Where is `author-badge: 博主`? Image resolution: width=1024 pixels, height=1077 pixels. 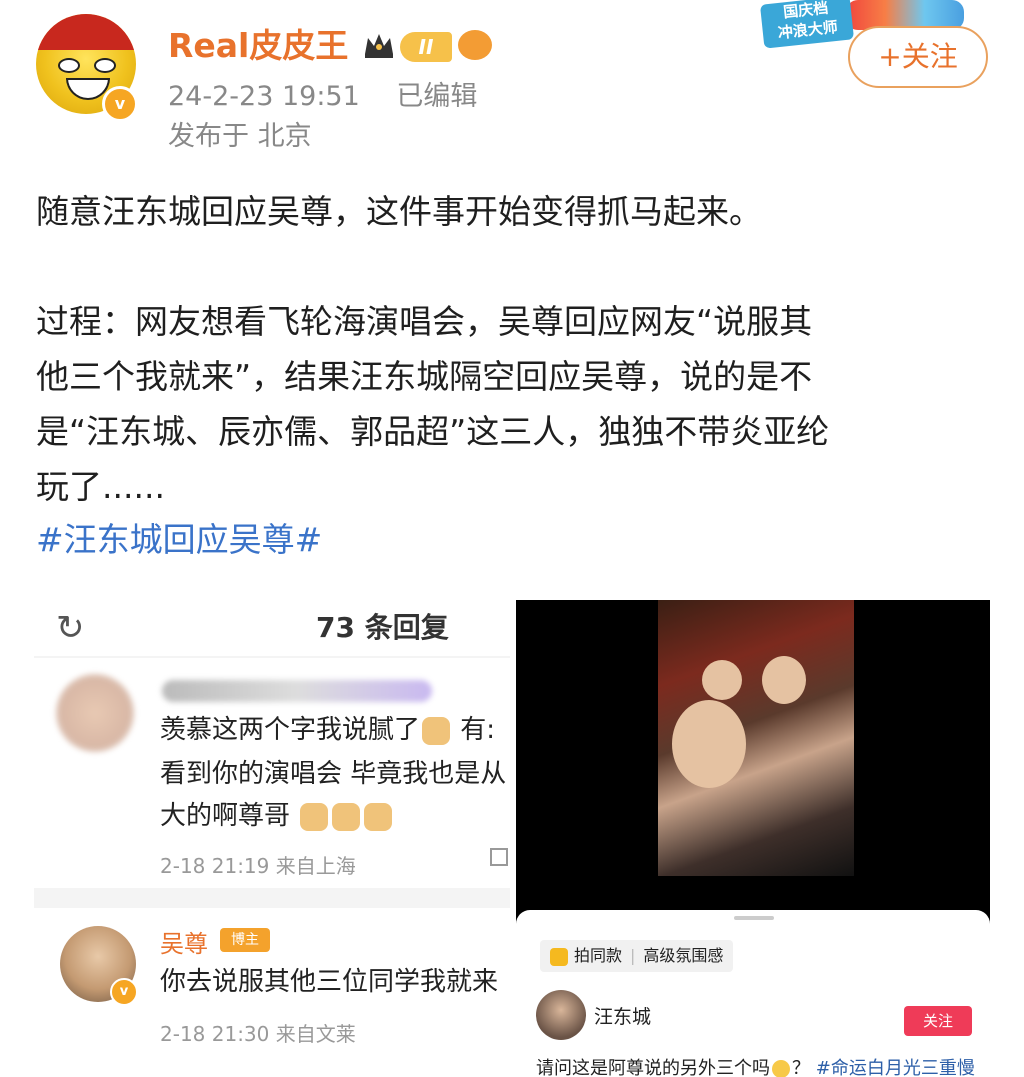 author-badge: 博主 is located at coordinates (245, 940).